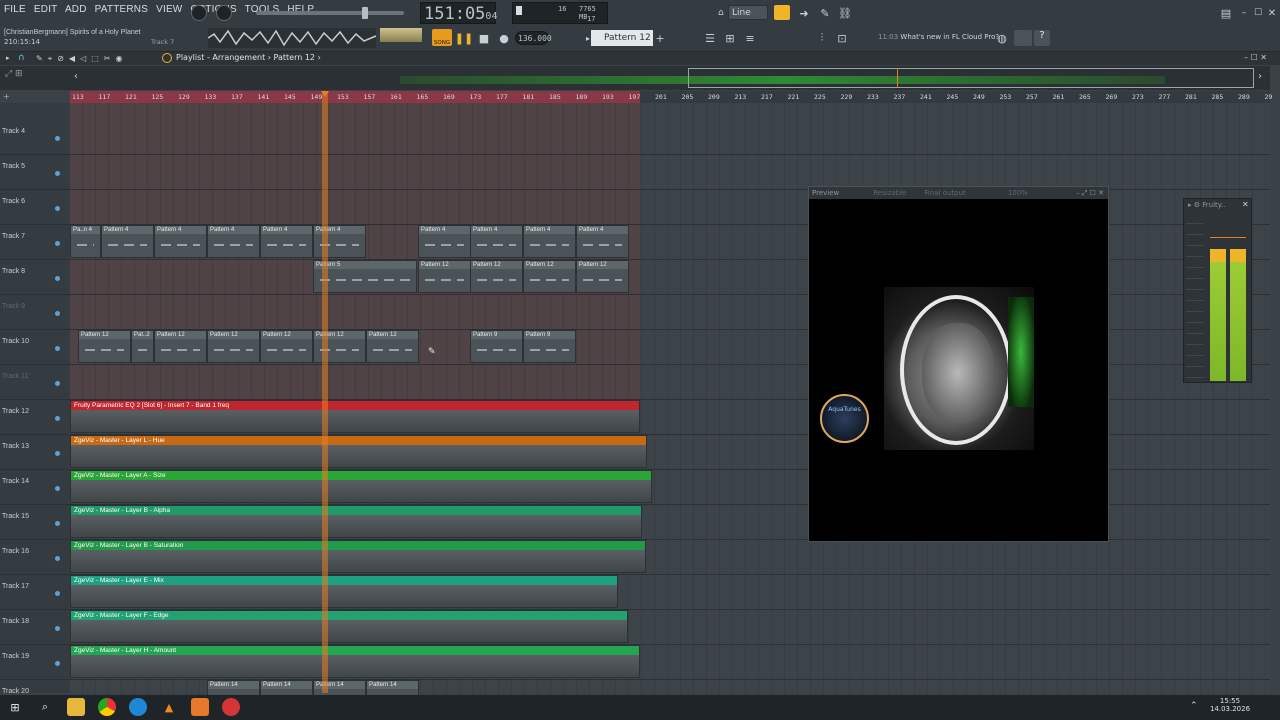  I want to click on playlist-options-icon, so click(167, 58).